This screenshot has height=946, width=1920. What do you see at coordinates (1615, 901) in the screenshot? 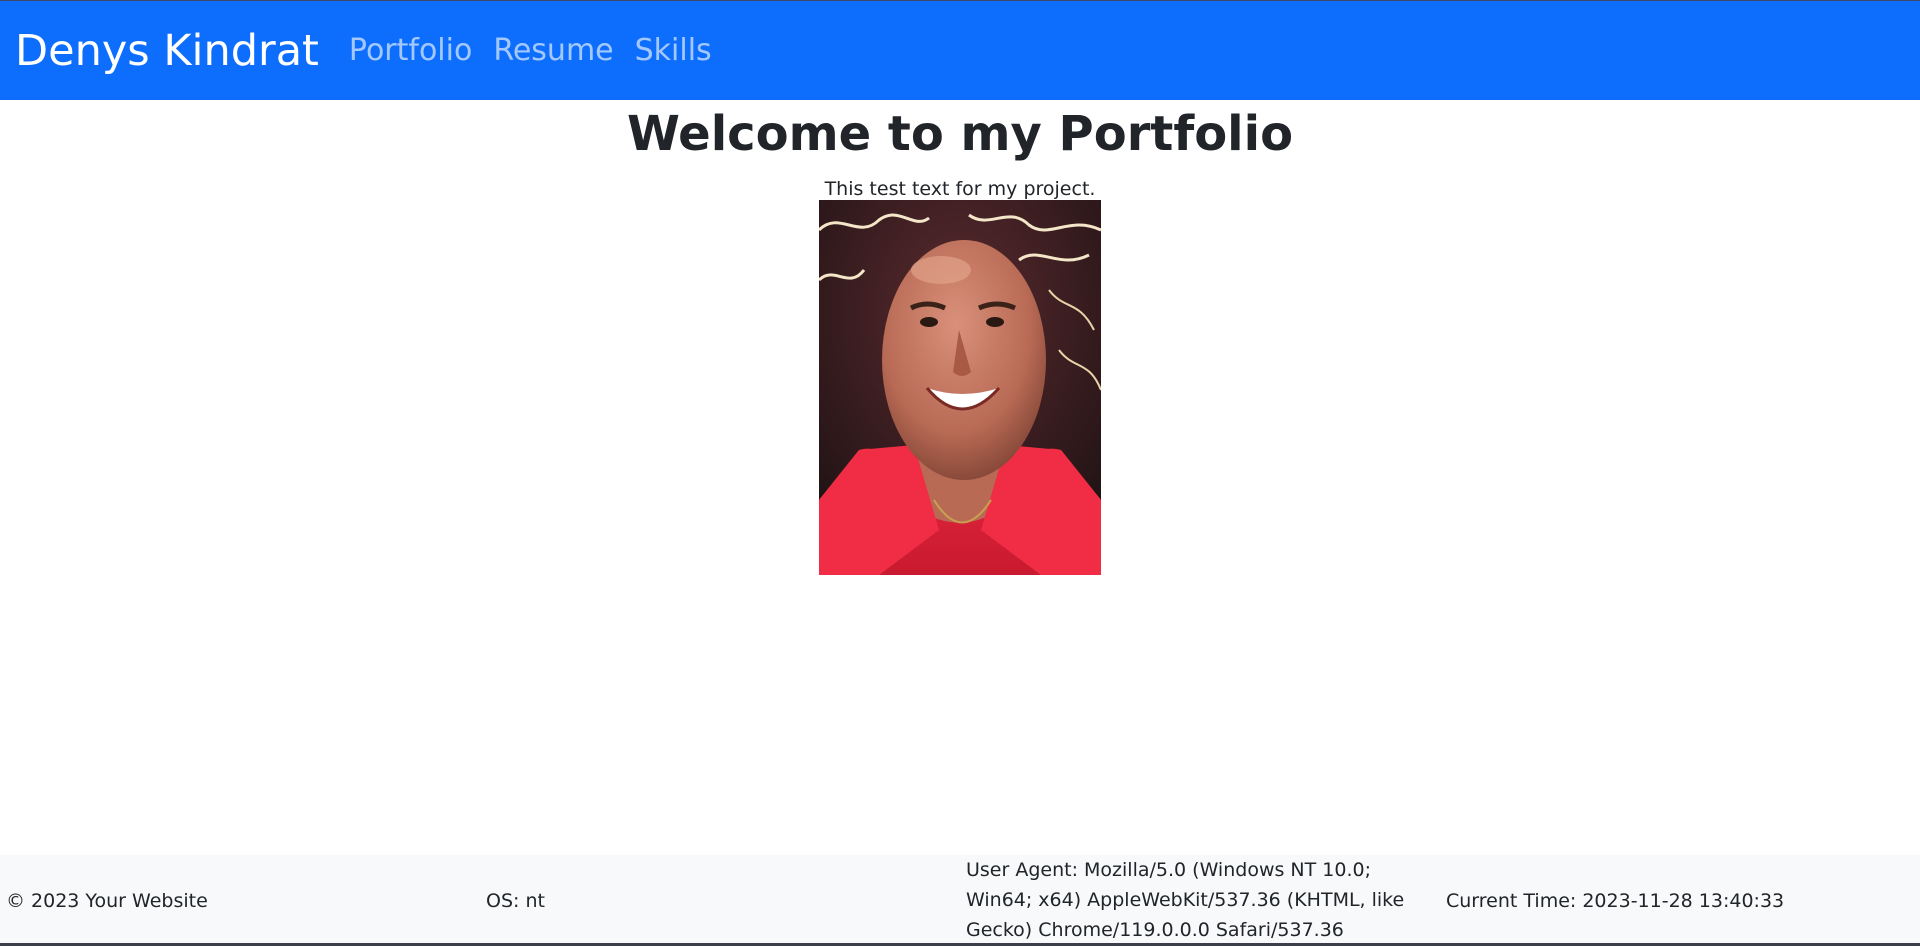
I see `current-time: Current Time: 2023-11-28 13:40:33` at bounding box center [1615, 901].